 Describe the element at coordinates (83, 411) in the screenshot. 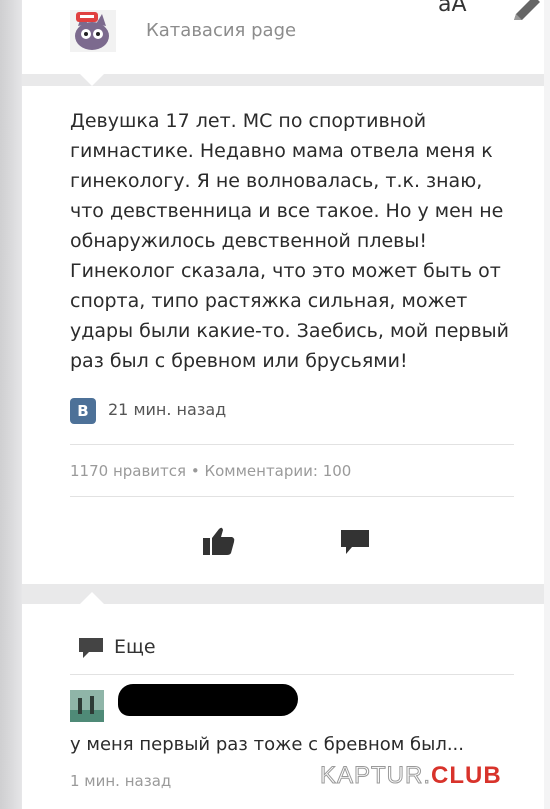

I see `vk-icon: В` at that location.